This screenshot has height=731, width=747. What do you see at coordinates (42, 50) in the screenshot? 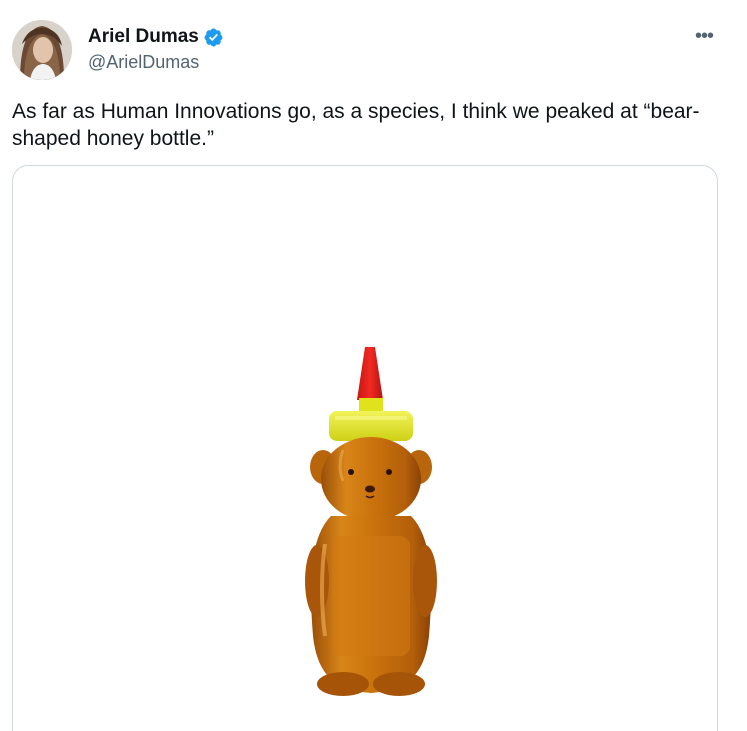
I see `avatar` at bounding box center [42, 50].